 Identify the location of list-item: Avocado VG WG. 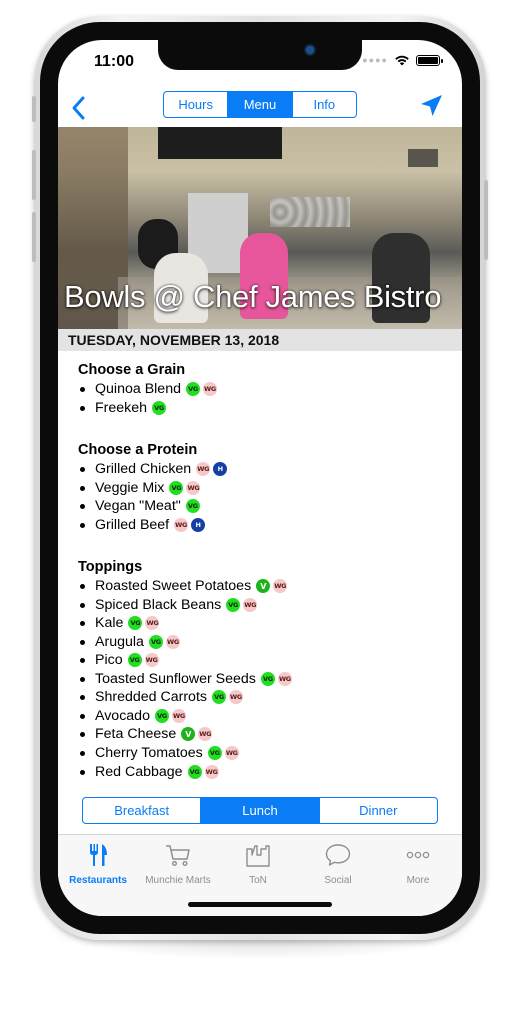
(132, 716).